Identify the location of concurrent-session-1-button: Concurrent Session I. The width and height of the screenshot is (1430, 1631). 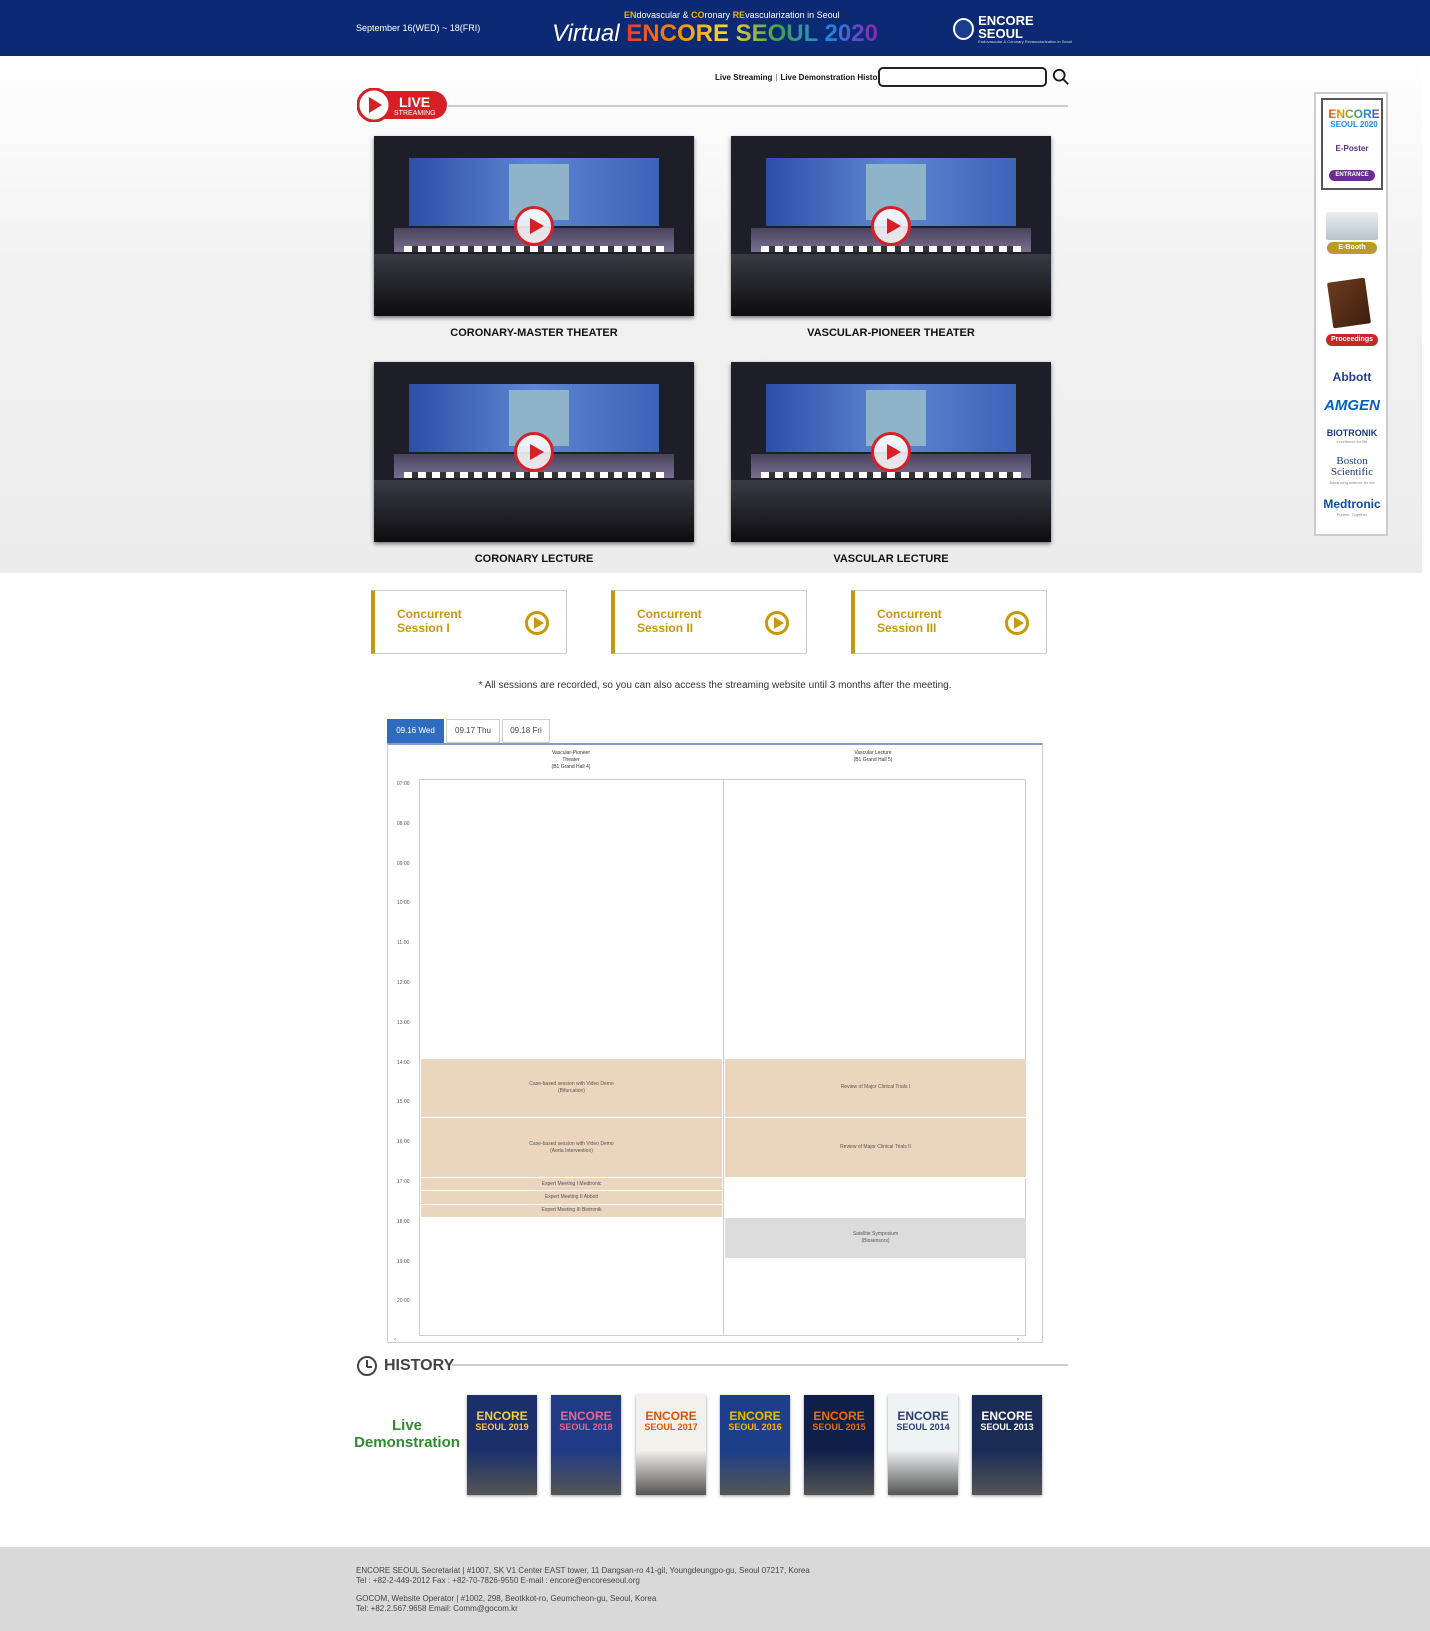
(469, 622).